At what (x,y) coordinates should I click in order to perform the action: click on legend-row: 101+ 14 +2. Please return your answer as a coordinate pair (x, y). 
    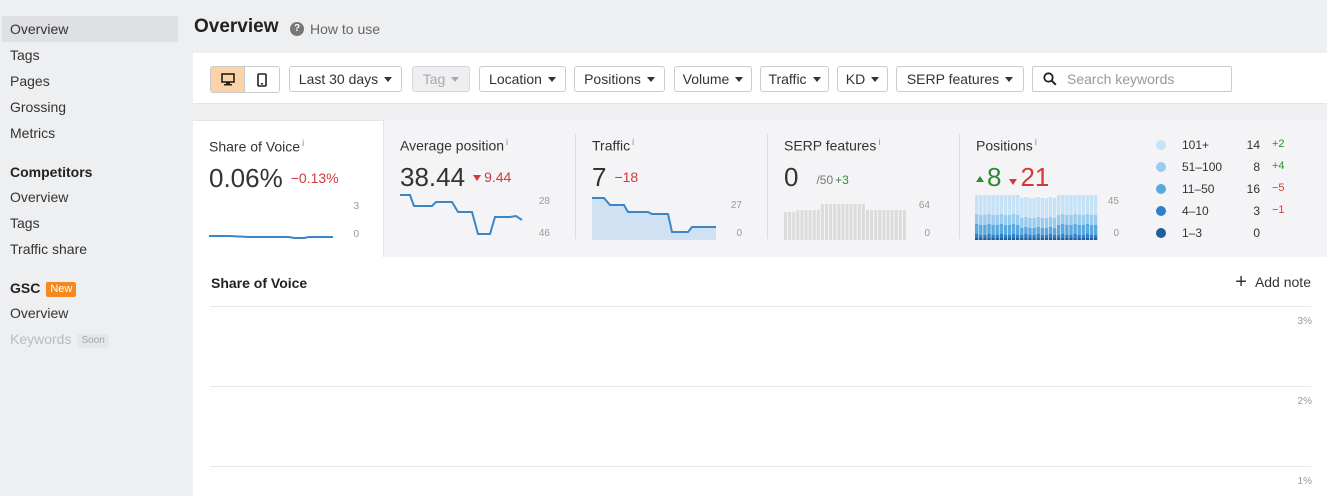
    Looking at the image, I should click on (1231, 148).